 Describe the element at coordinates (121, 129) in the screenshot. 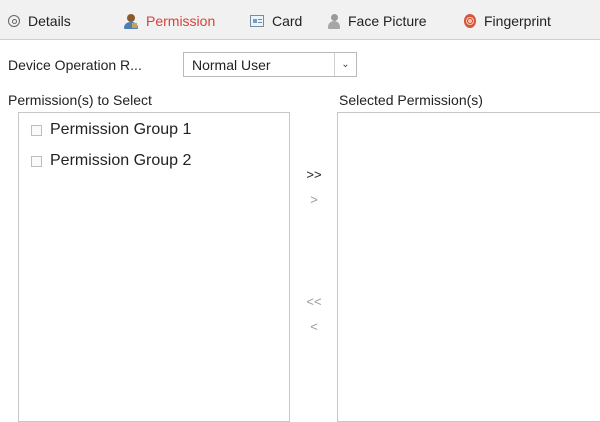

I see `list-item-label: Permission Group 1` at that location.